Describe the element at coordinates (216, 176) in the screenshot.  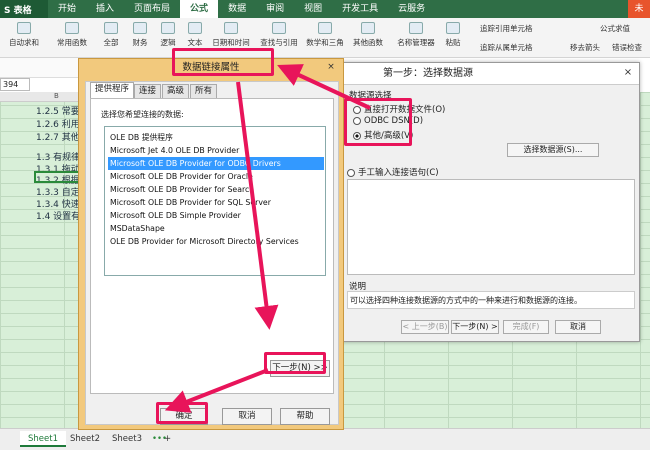
I see `list-item: Microsoft OLE DB Provider for Oracle` at that location.